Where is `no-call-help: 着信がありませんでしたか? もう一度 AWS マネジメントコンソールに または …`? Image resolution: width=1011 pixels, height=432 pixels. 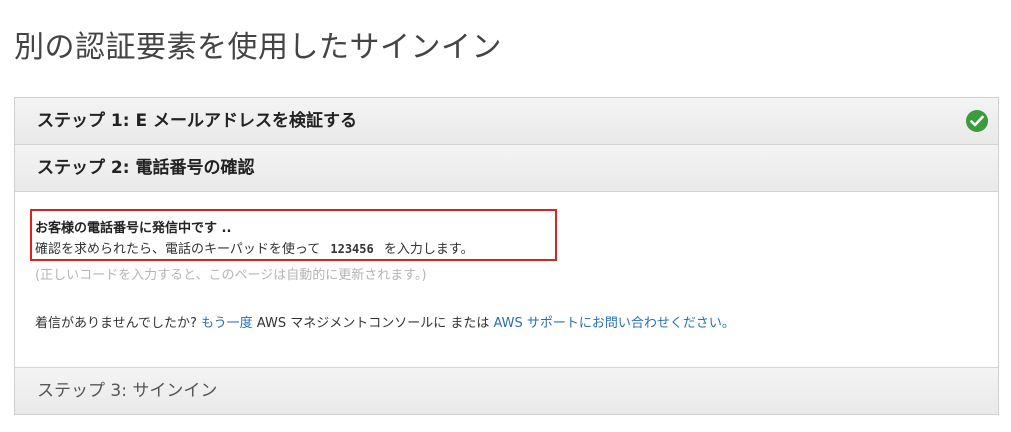
no-call-help: 着信がありませんでしたか? もう一度 AWS マネジメントコンソールに または … is located at coordinates (385, 321).